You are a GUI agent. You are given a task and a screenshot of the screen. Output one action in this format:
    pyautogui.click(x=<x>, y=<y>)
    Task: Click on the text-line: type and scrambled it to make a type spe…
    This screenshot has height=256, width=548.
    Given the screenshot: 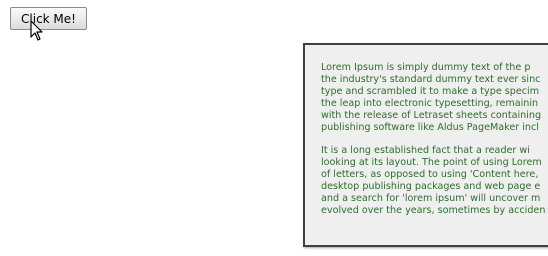 What is the action you would take?
    pyautogui.click(x=430, y=91)
    